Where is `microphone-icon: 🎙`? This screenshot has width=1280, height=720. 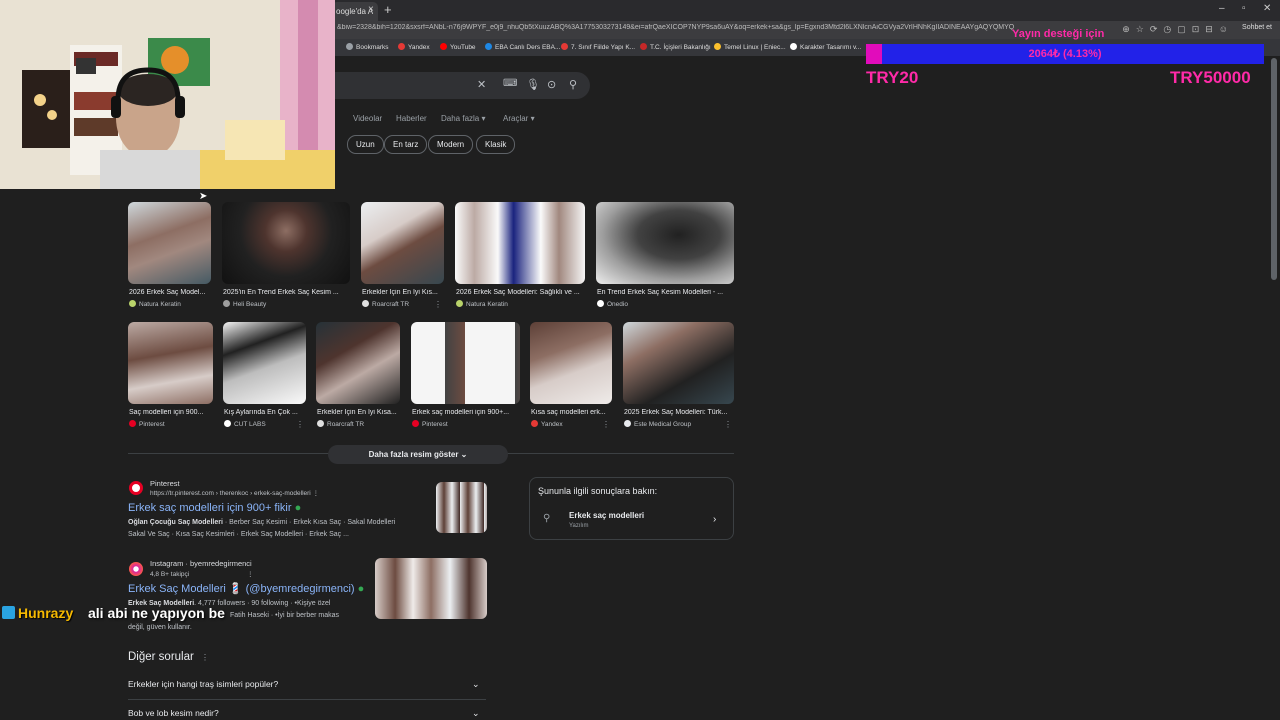
microphone-icon: 🎙 is located at coordinates (533, 84).